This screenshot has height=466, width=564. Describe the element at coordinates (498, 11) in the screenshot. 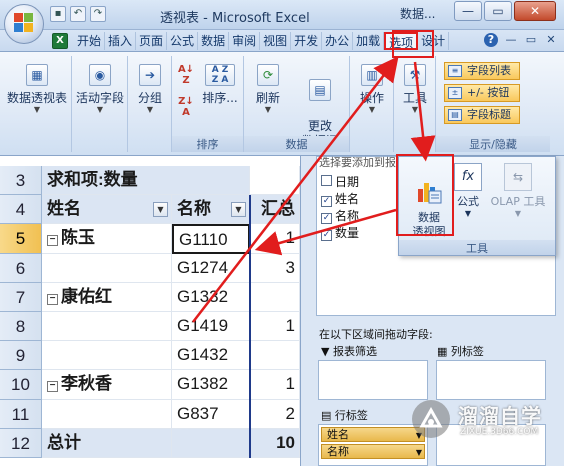

I see `restore-button: ▭` at that location.